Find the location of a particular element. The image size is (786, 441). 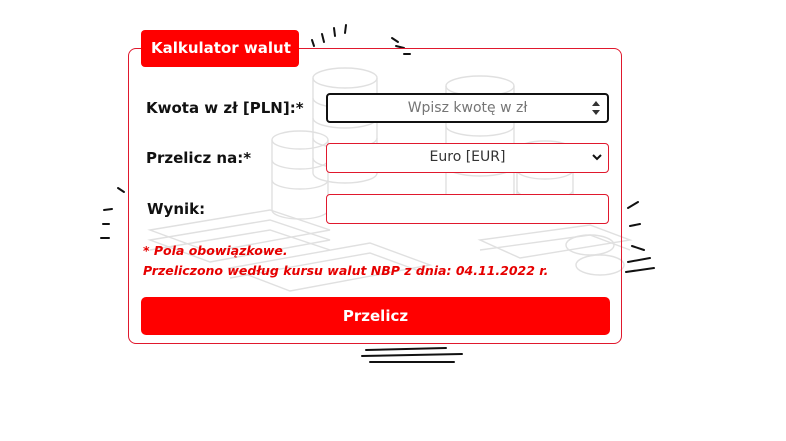

result-field is located at coordinates (467, 209).